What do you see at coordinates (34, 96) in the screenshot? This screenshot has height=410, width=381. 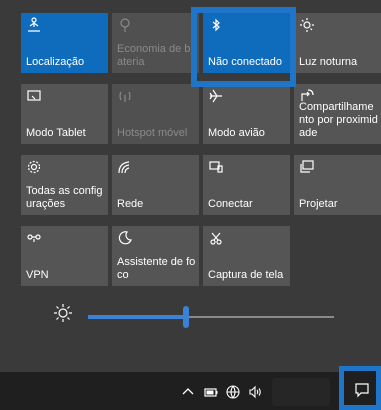 I see `tablet-mode-icon` at bounding box center [34, 96].